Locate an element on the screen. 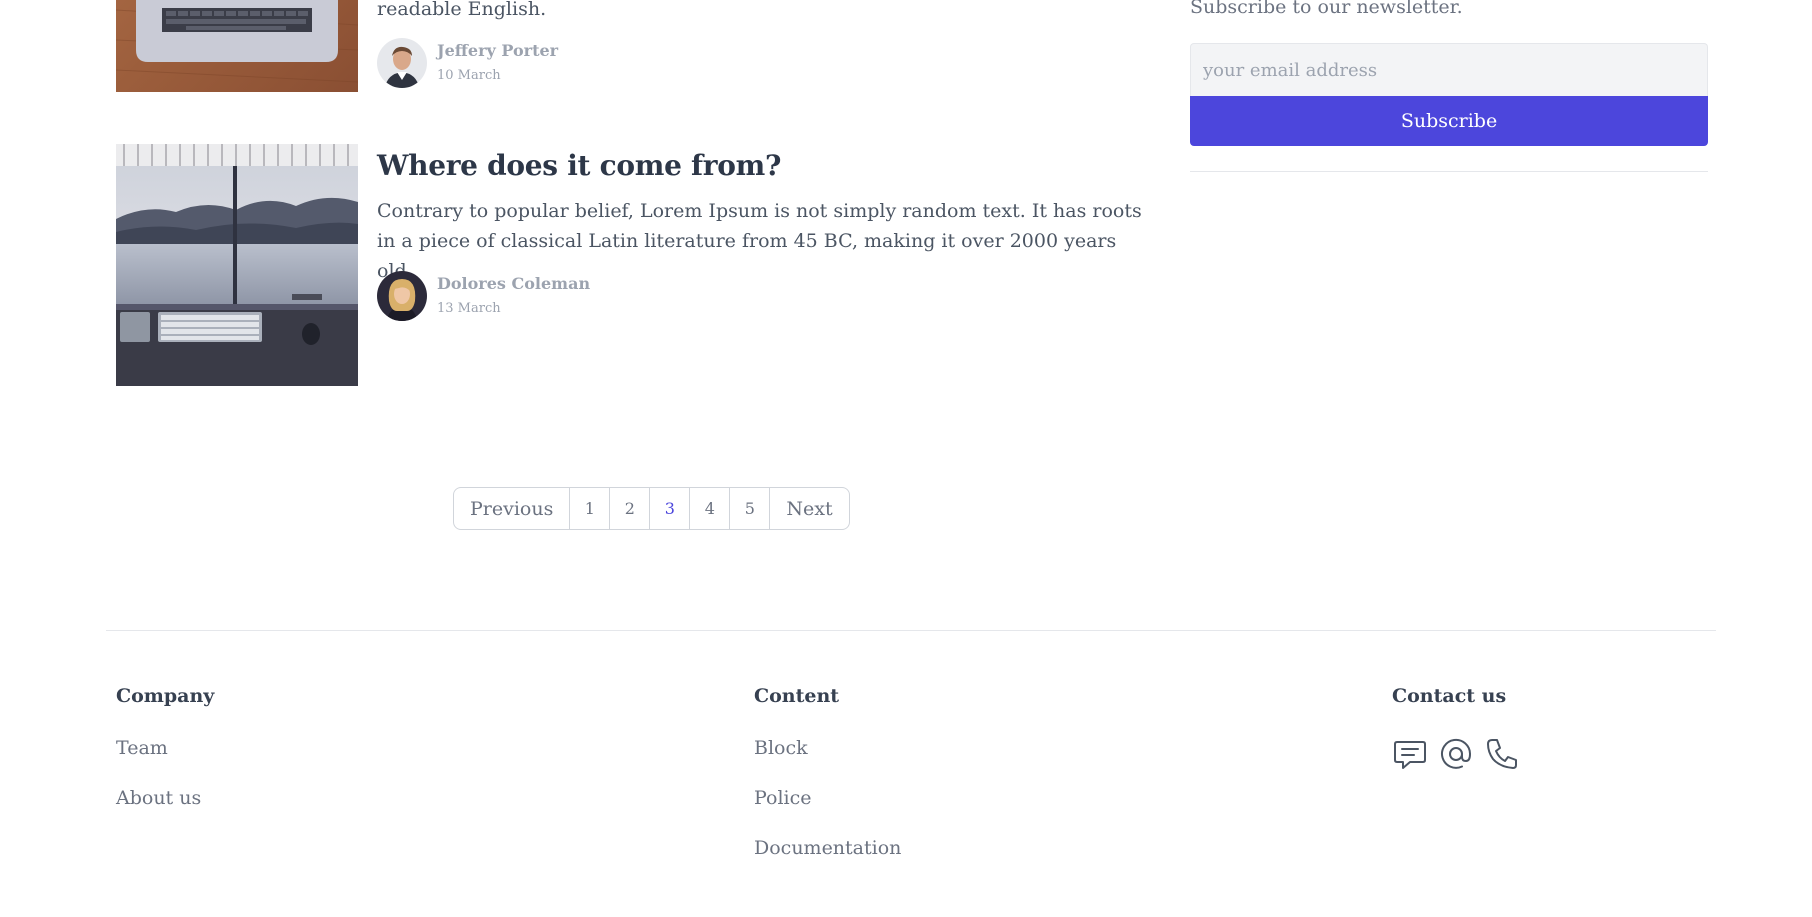 This screenshot has height=917, width=1812. post-author: Jeffery Porter 10 March is located at coordinates (467, 63).